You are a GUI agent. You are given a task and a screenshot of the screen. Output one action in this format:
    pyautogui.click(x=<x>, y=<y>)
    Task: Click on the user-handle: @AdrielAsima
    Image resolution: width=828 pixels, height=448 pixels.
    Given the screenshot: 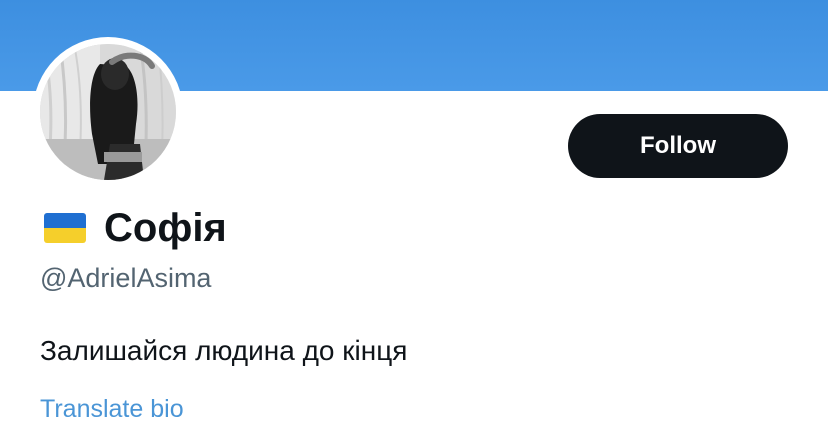 What is the action you would take?
    pyautogui.click(x=126, y=278)
    